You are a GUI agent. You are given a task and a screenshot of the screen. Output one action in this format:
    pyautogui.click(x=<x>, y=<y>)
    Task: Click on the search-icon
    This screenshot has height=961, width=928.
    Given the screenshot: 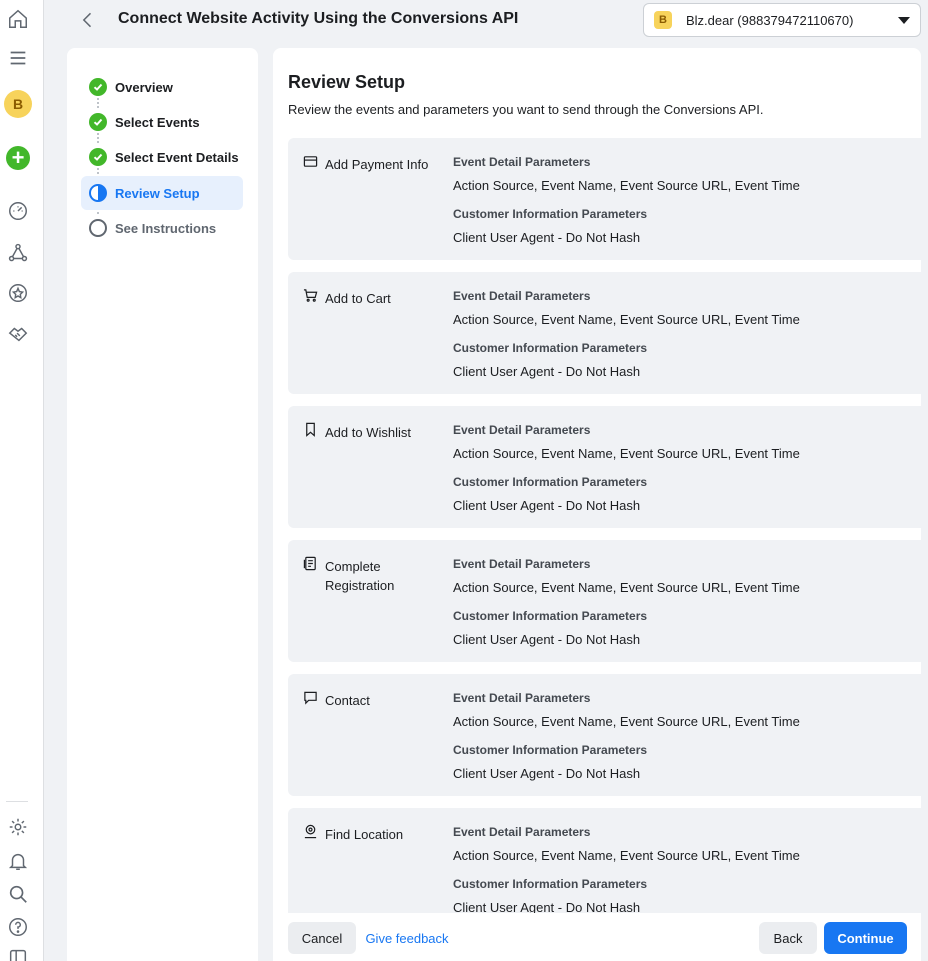 What is the action you would take?
    pyautogui.click(x=18, y=894)
    